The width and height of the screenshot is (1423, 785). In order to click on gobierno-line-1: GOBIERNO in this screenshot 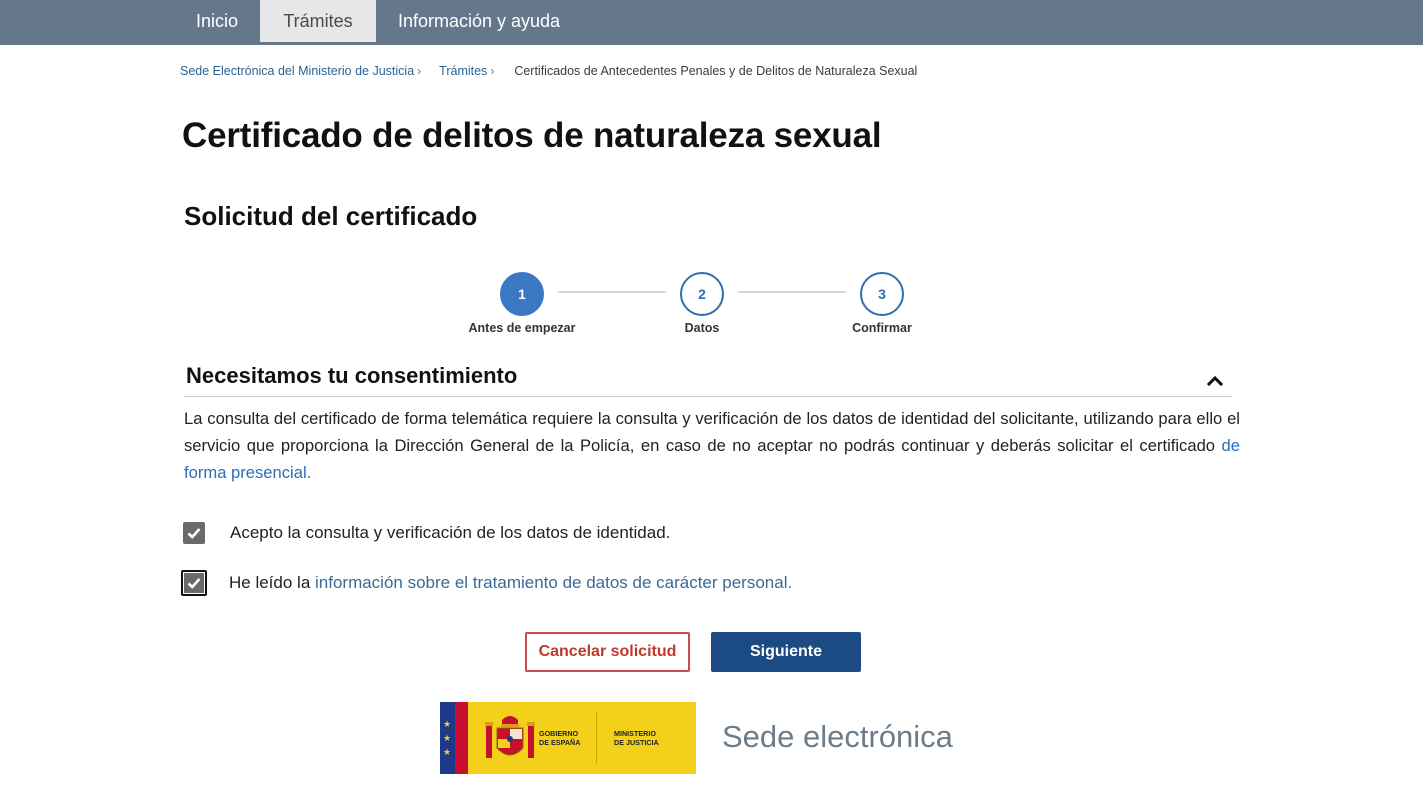, I will do `click(559, 733)`.